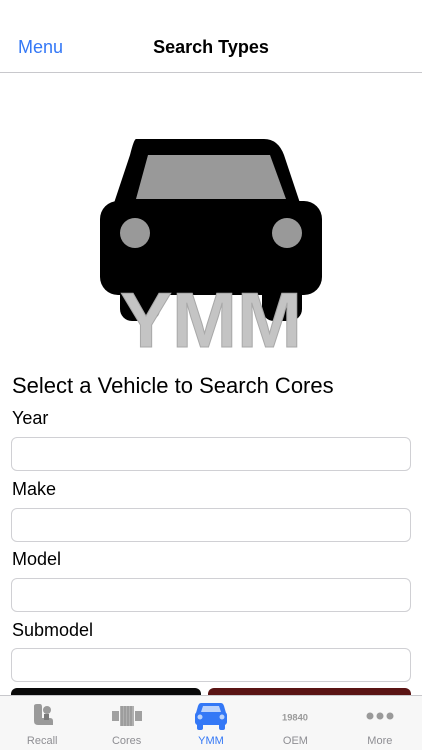 This screenshot has height=750, width=422. Describe the element at coordinates (211, 595) in the screenshot. I see `model-field` at that location.